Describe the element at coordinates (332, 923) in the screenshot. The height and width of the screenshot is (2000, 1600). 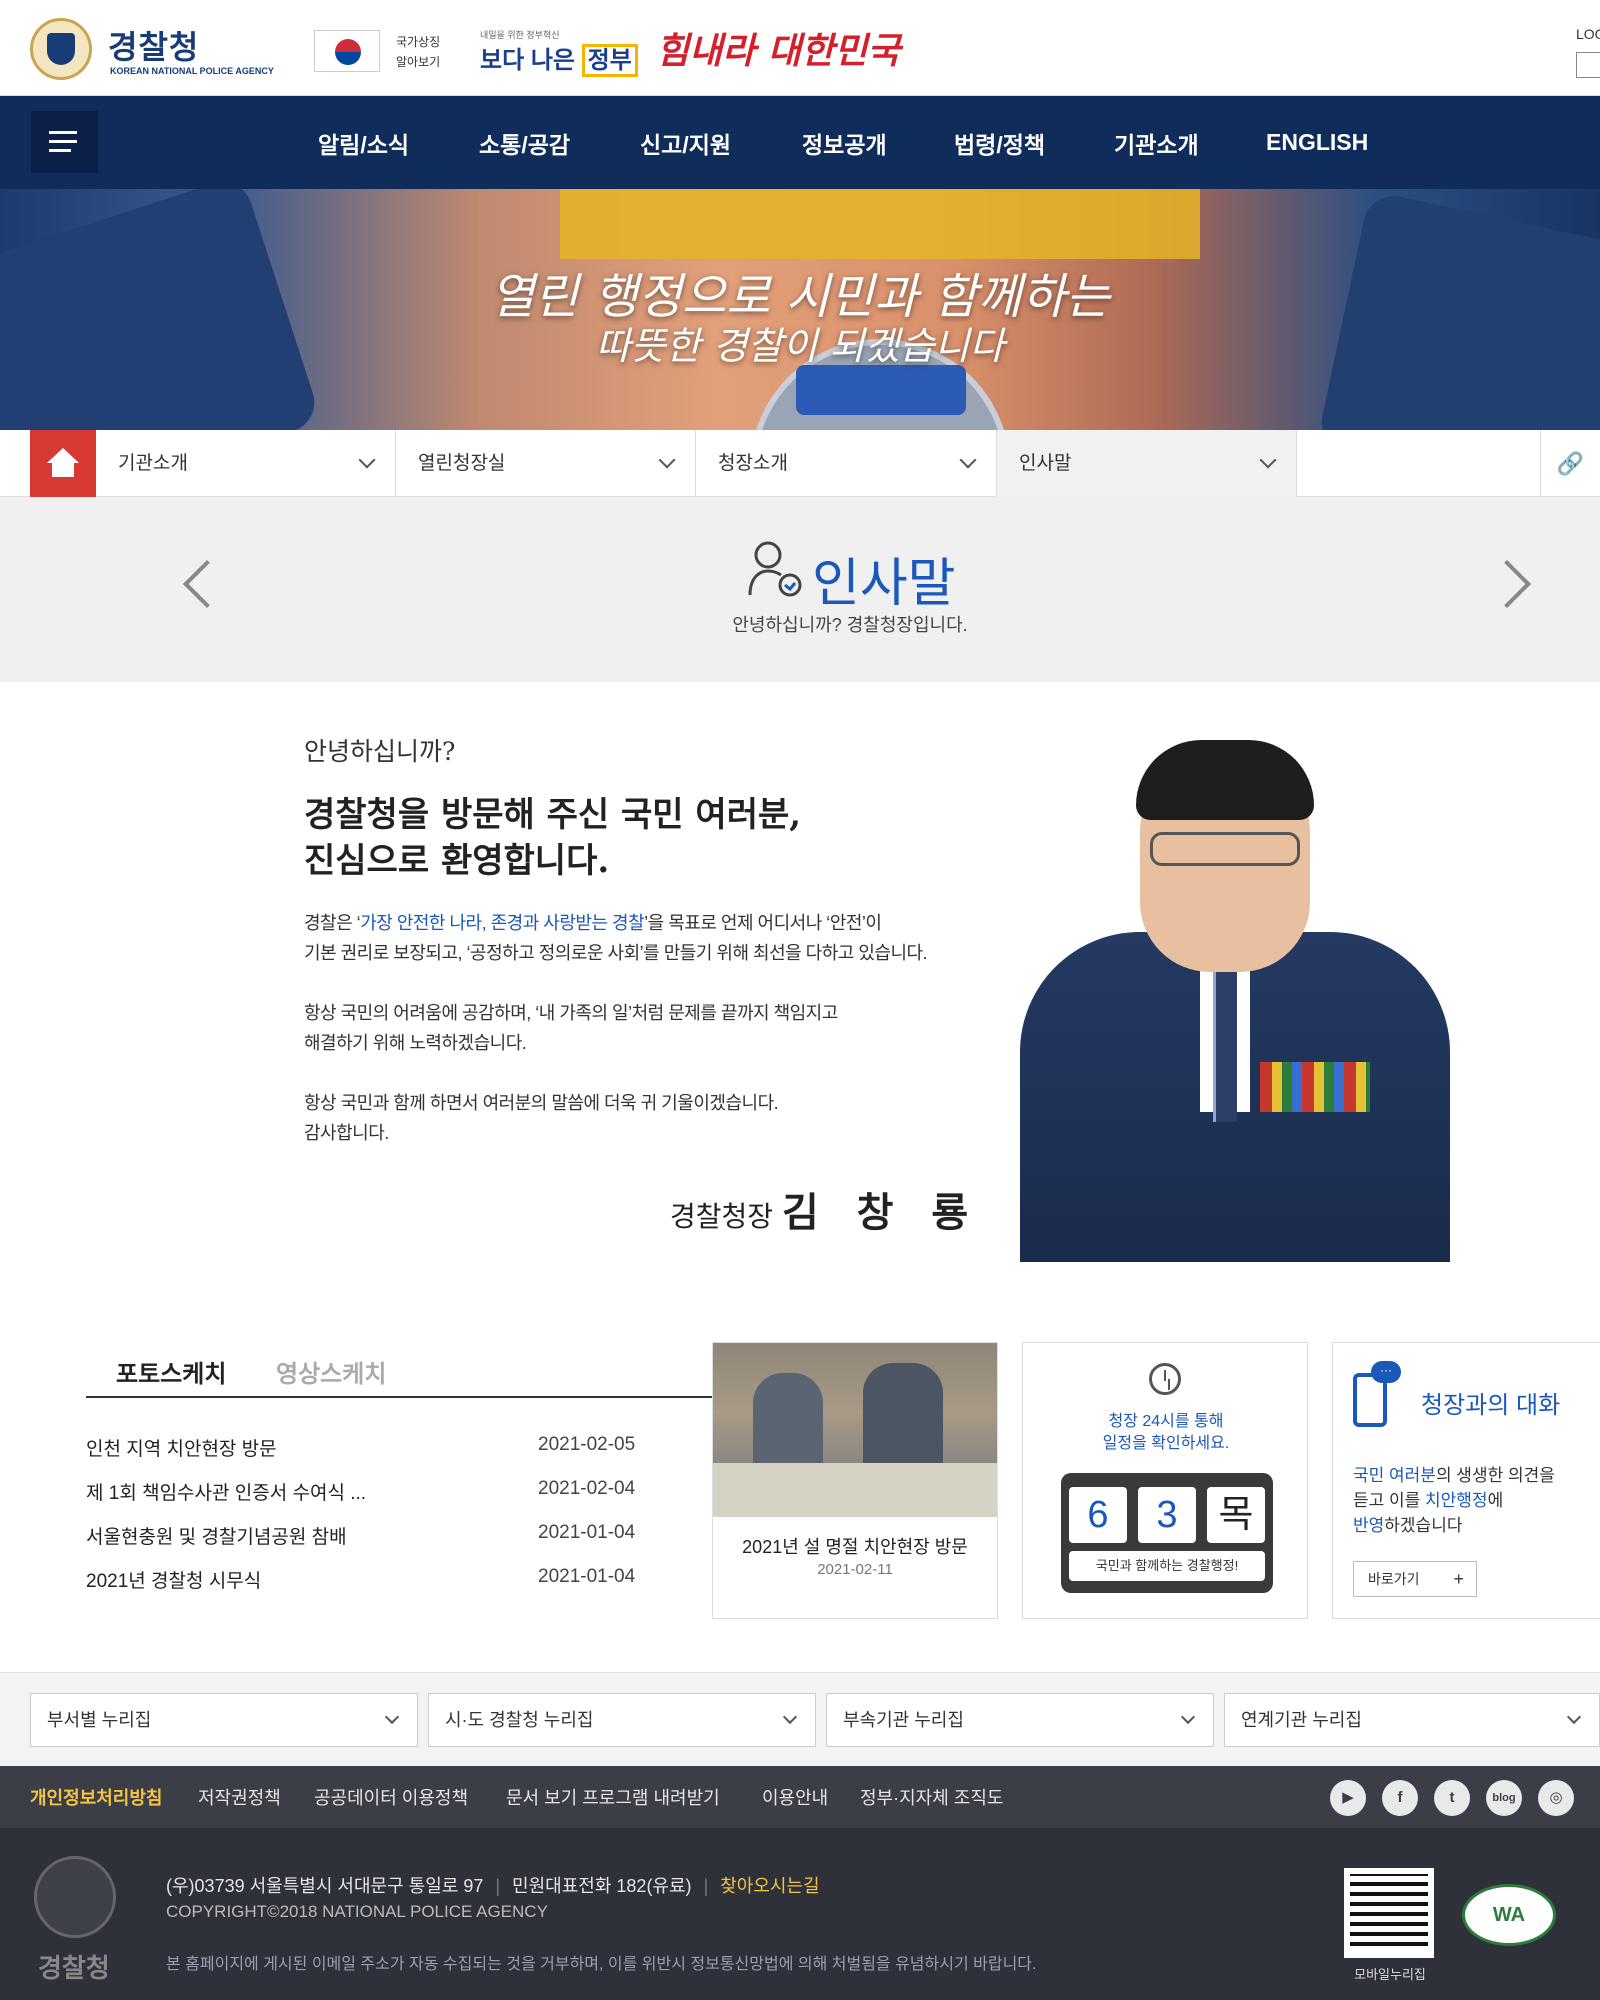
I see `p1-a: 경찰은 ‘` at that location.